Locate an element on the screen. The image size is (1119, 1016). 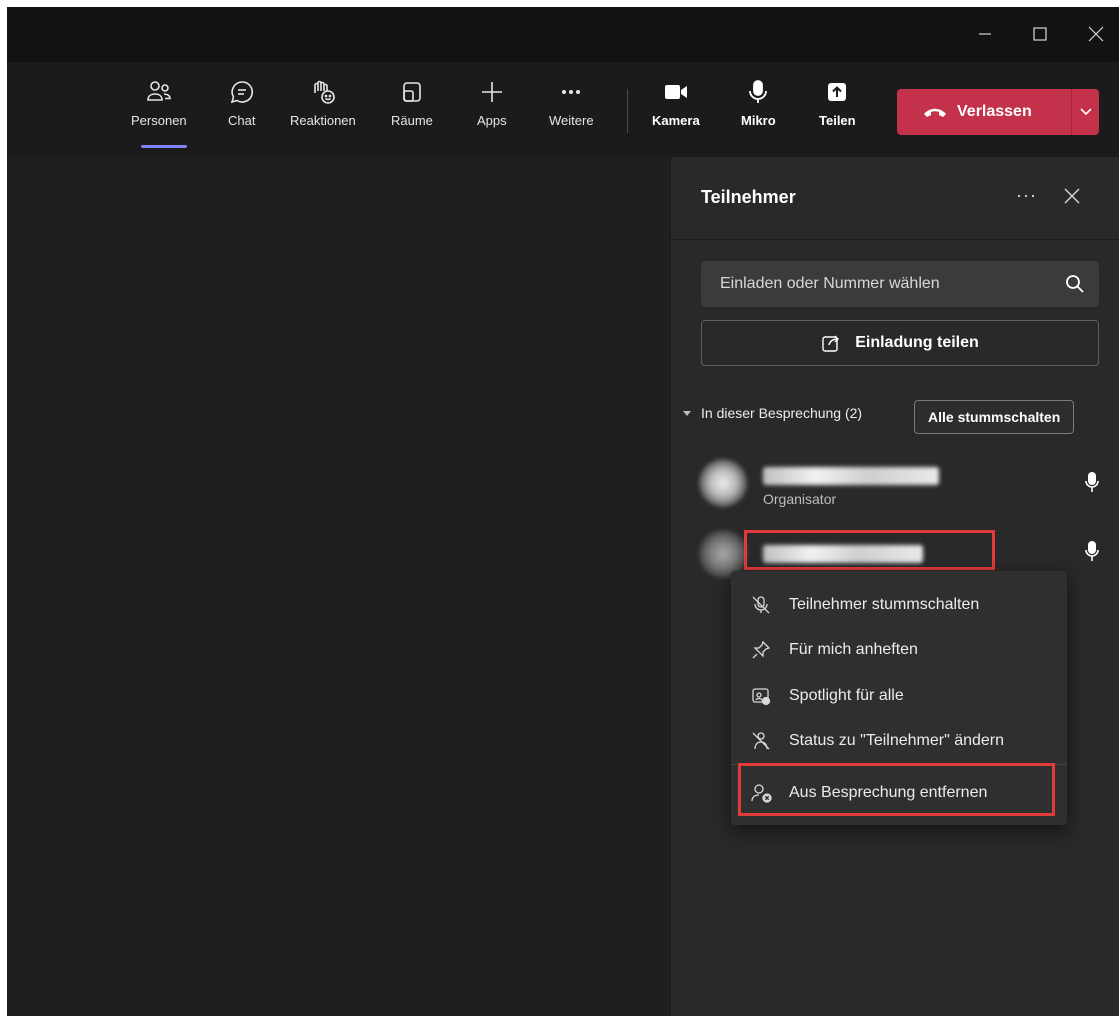
toolbar-label: Teilen is located at coordinates (837, 120).